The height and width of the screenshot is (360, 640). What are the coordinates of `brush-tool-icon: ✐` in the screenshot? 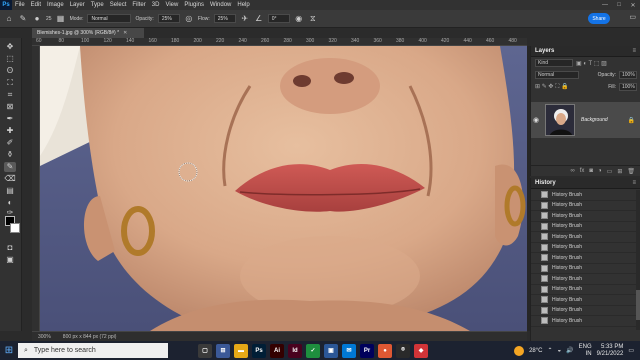 It's located at (10, 143).